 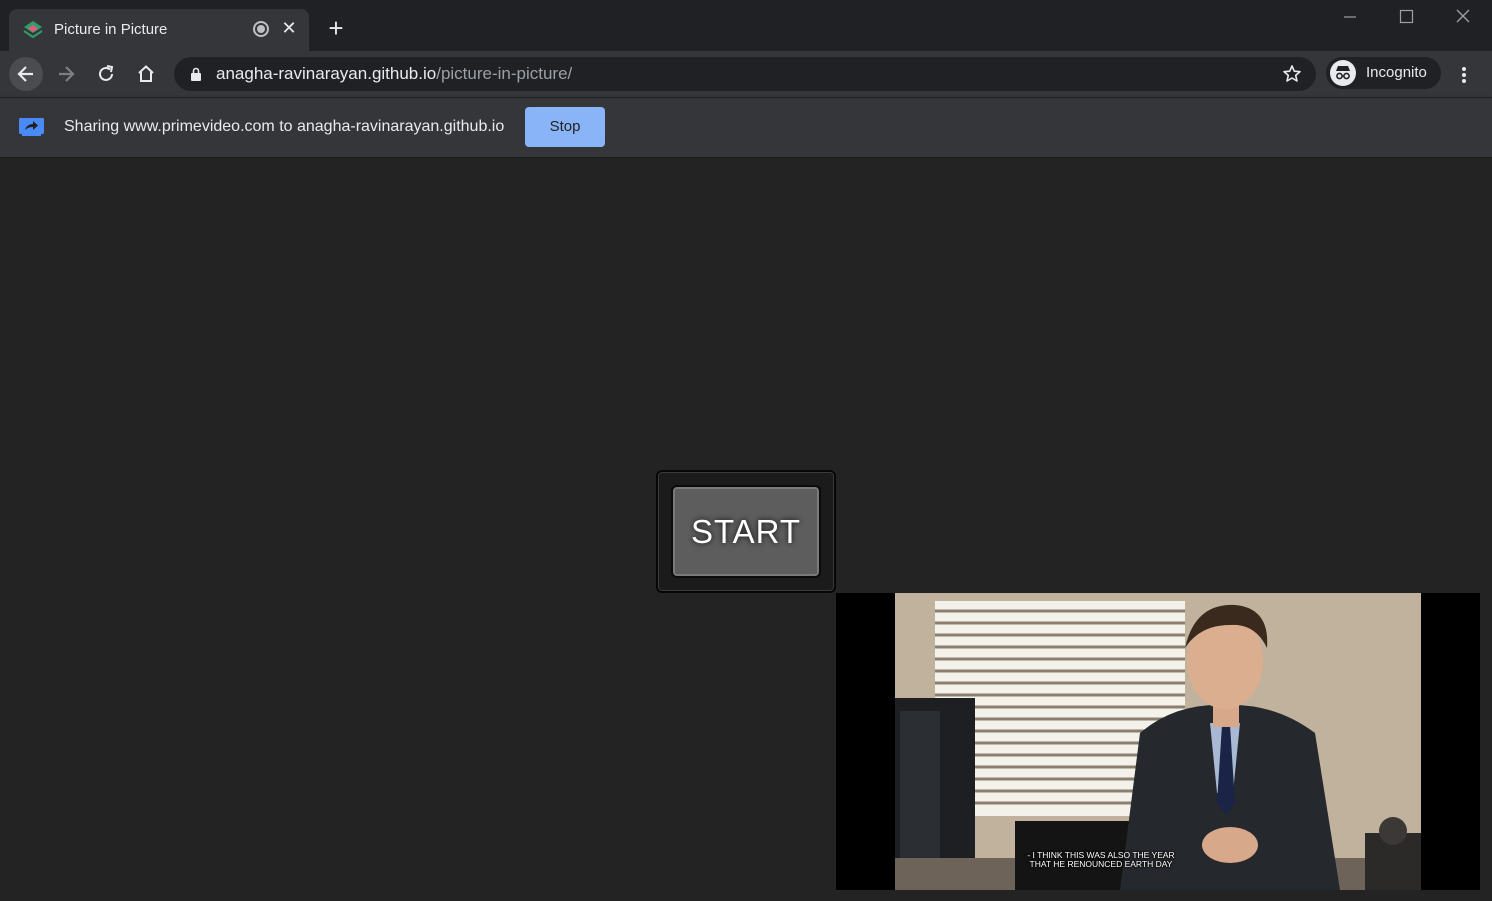 I want to click on home-button, so click(x=146, y=74).